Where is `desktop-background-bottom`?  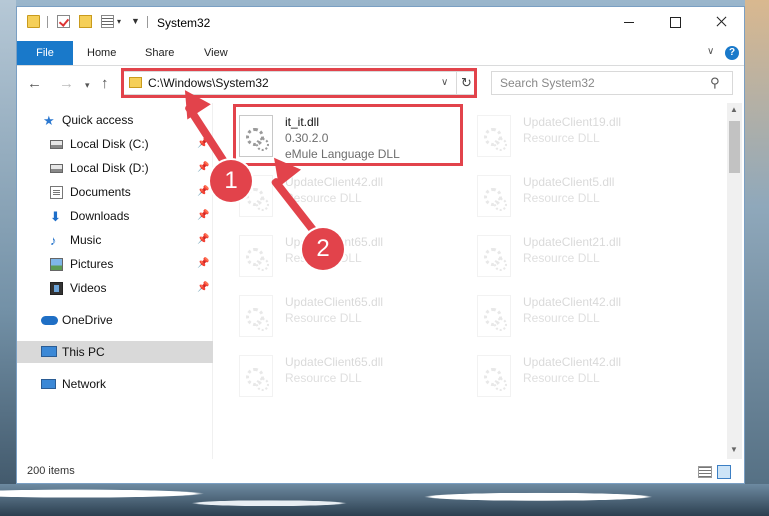
desktop-background-bottom is located at coordinates (384, 500).